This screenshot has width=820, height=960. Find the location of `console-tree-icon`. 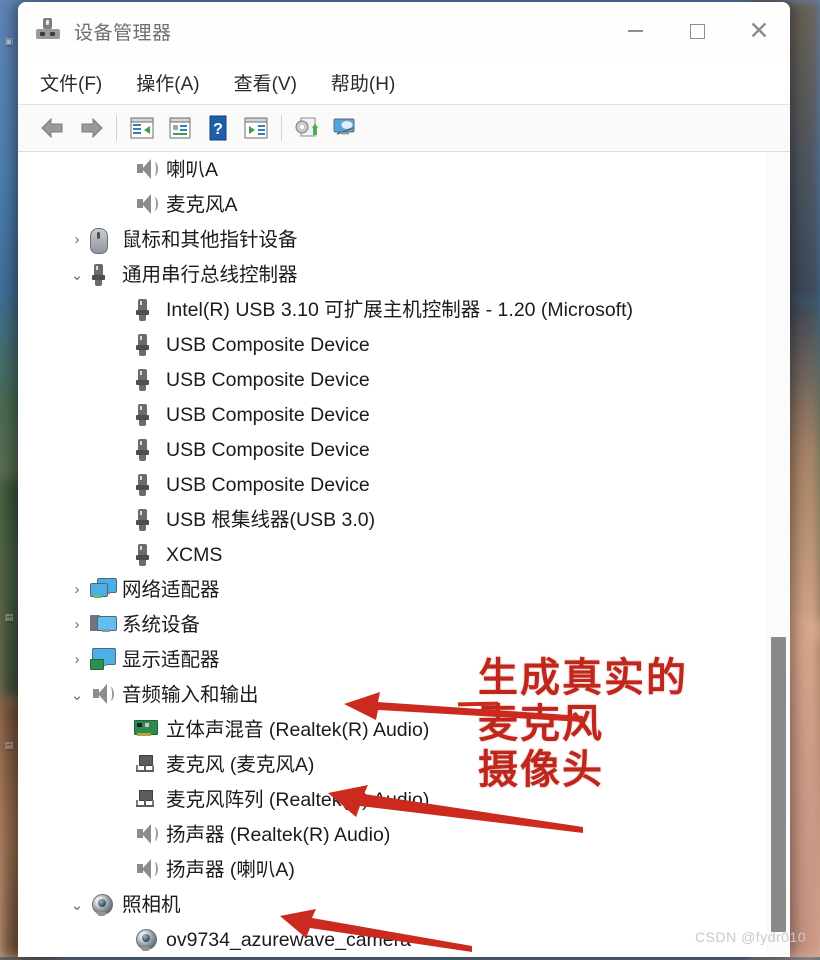

console-tree-icon is located at coordinates (142, 128).